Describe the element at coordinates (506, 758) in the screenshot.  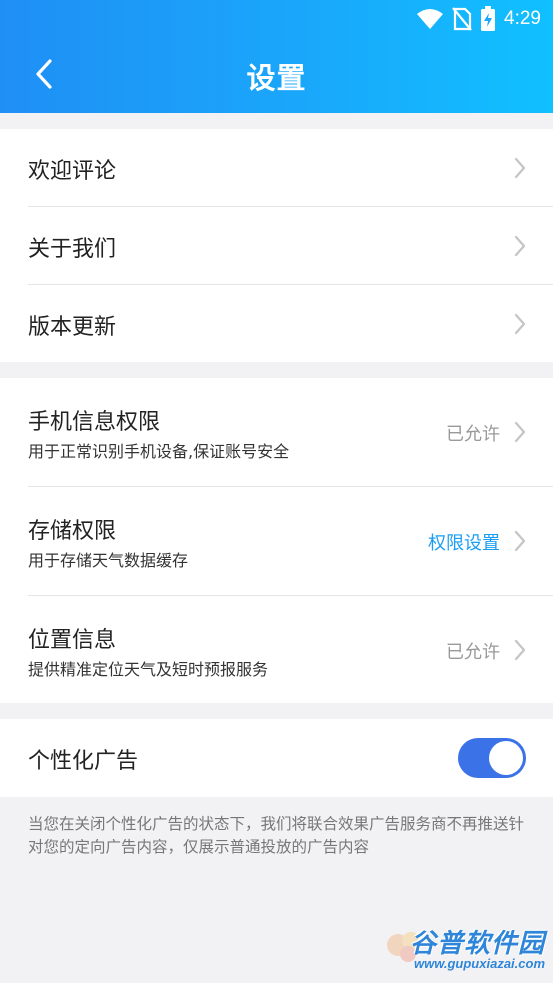
I see `toggle-knob` at that location.